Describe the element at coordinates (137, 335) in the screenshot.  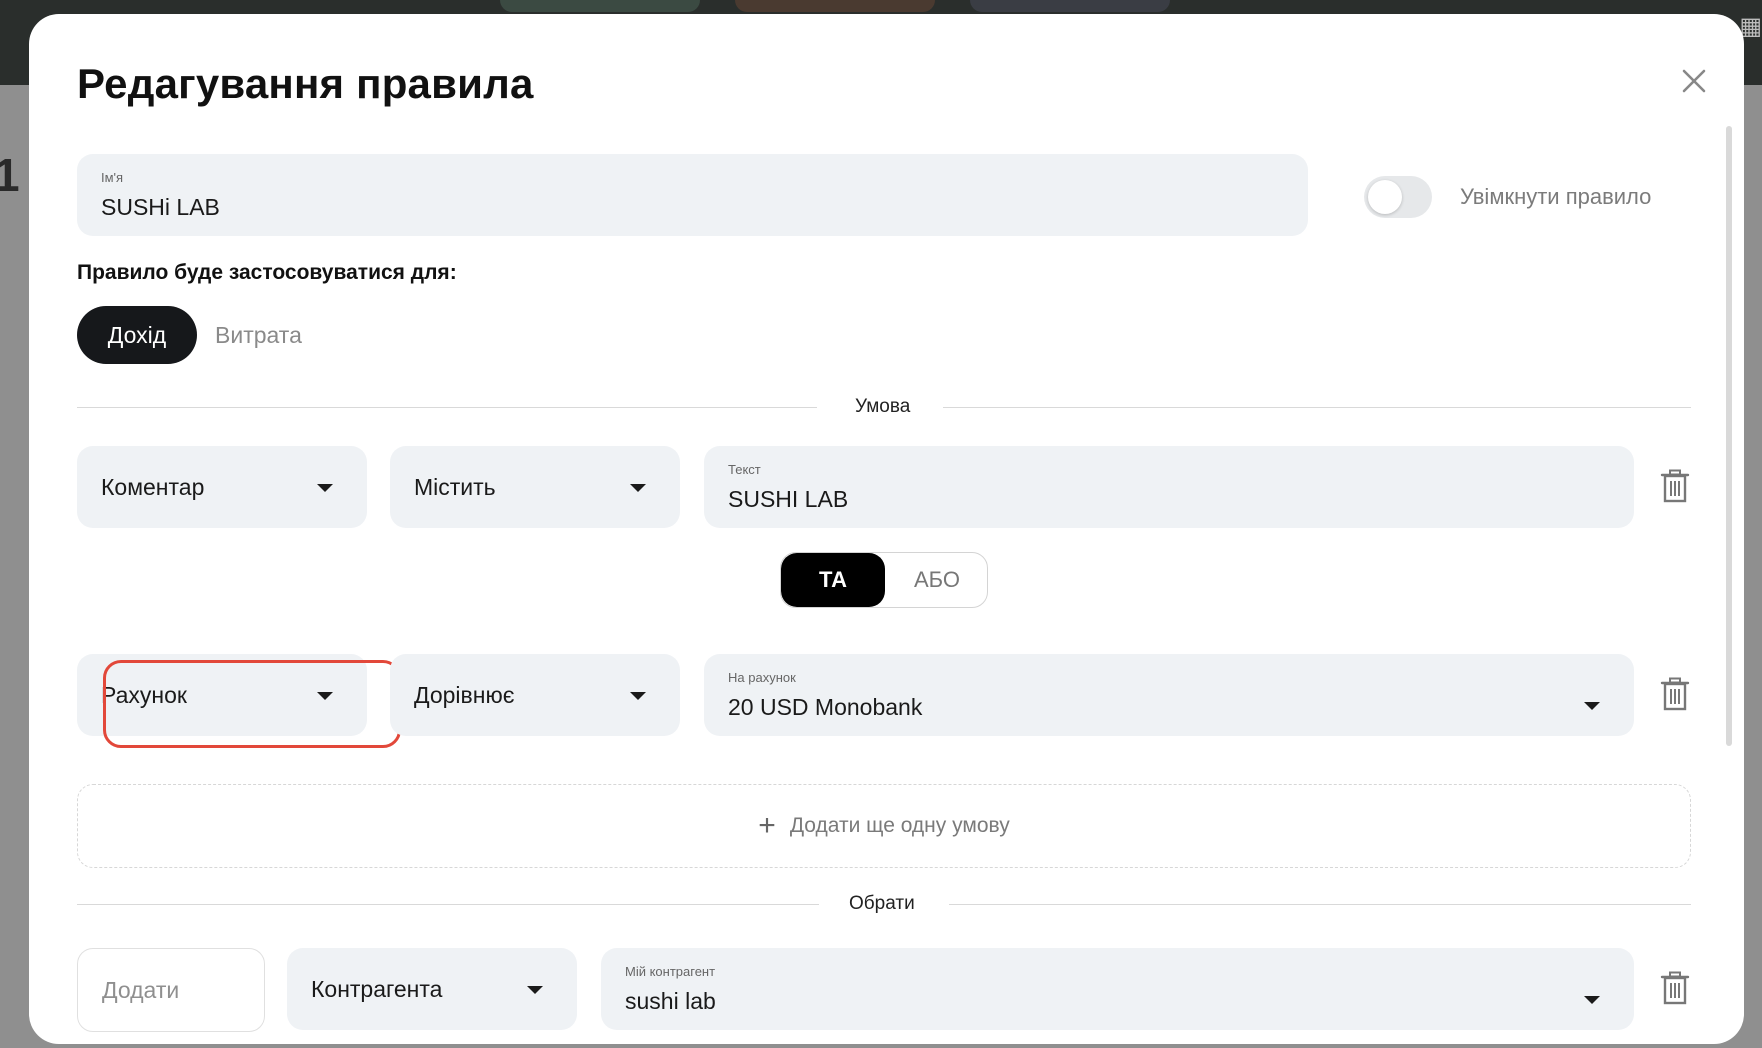
I see `tab-income: Дохід` at that location.